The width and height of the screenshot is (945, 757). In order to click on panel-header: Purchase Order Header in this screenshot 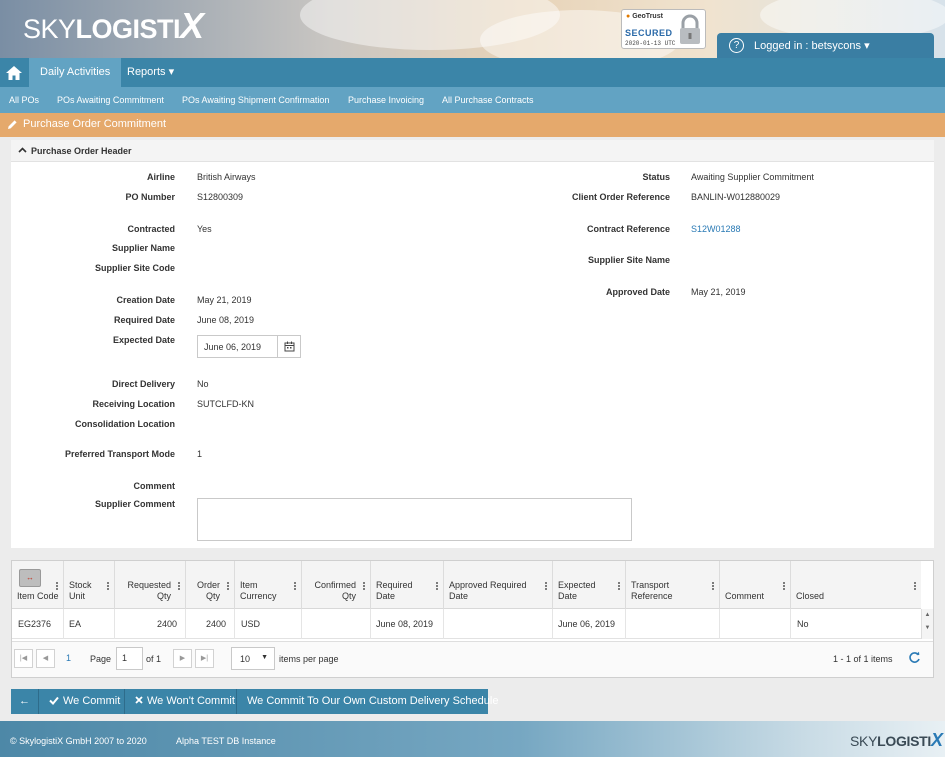, I will do `click(472, 151)`.